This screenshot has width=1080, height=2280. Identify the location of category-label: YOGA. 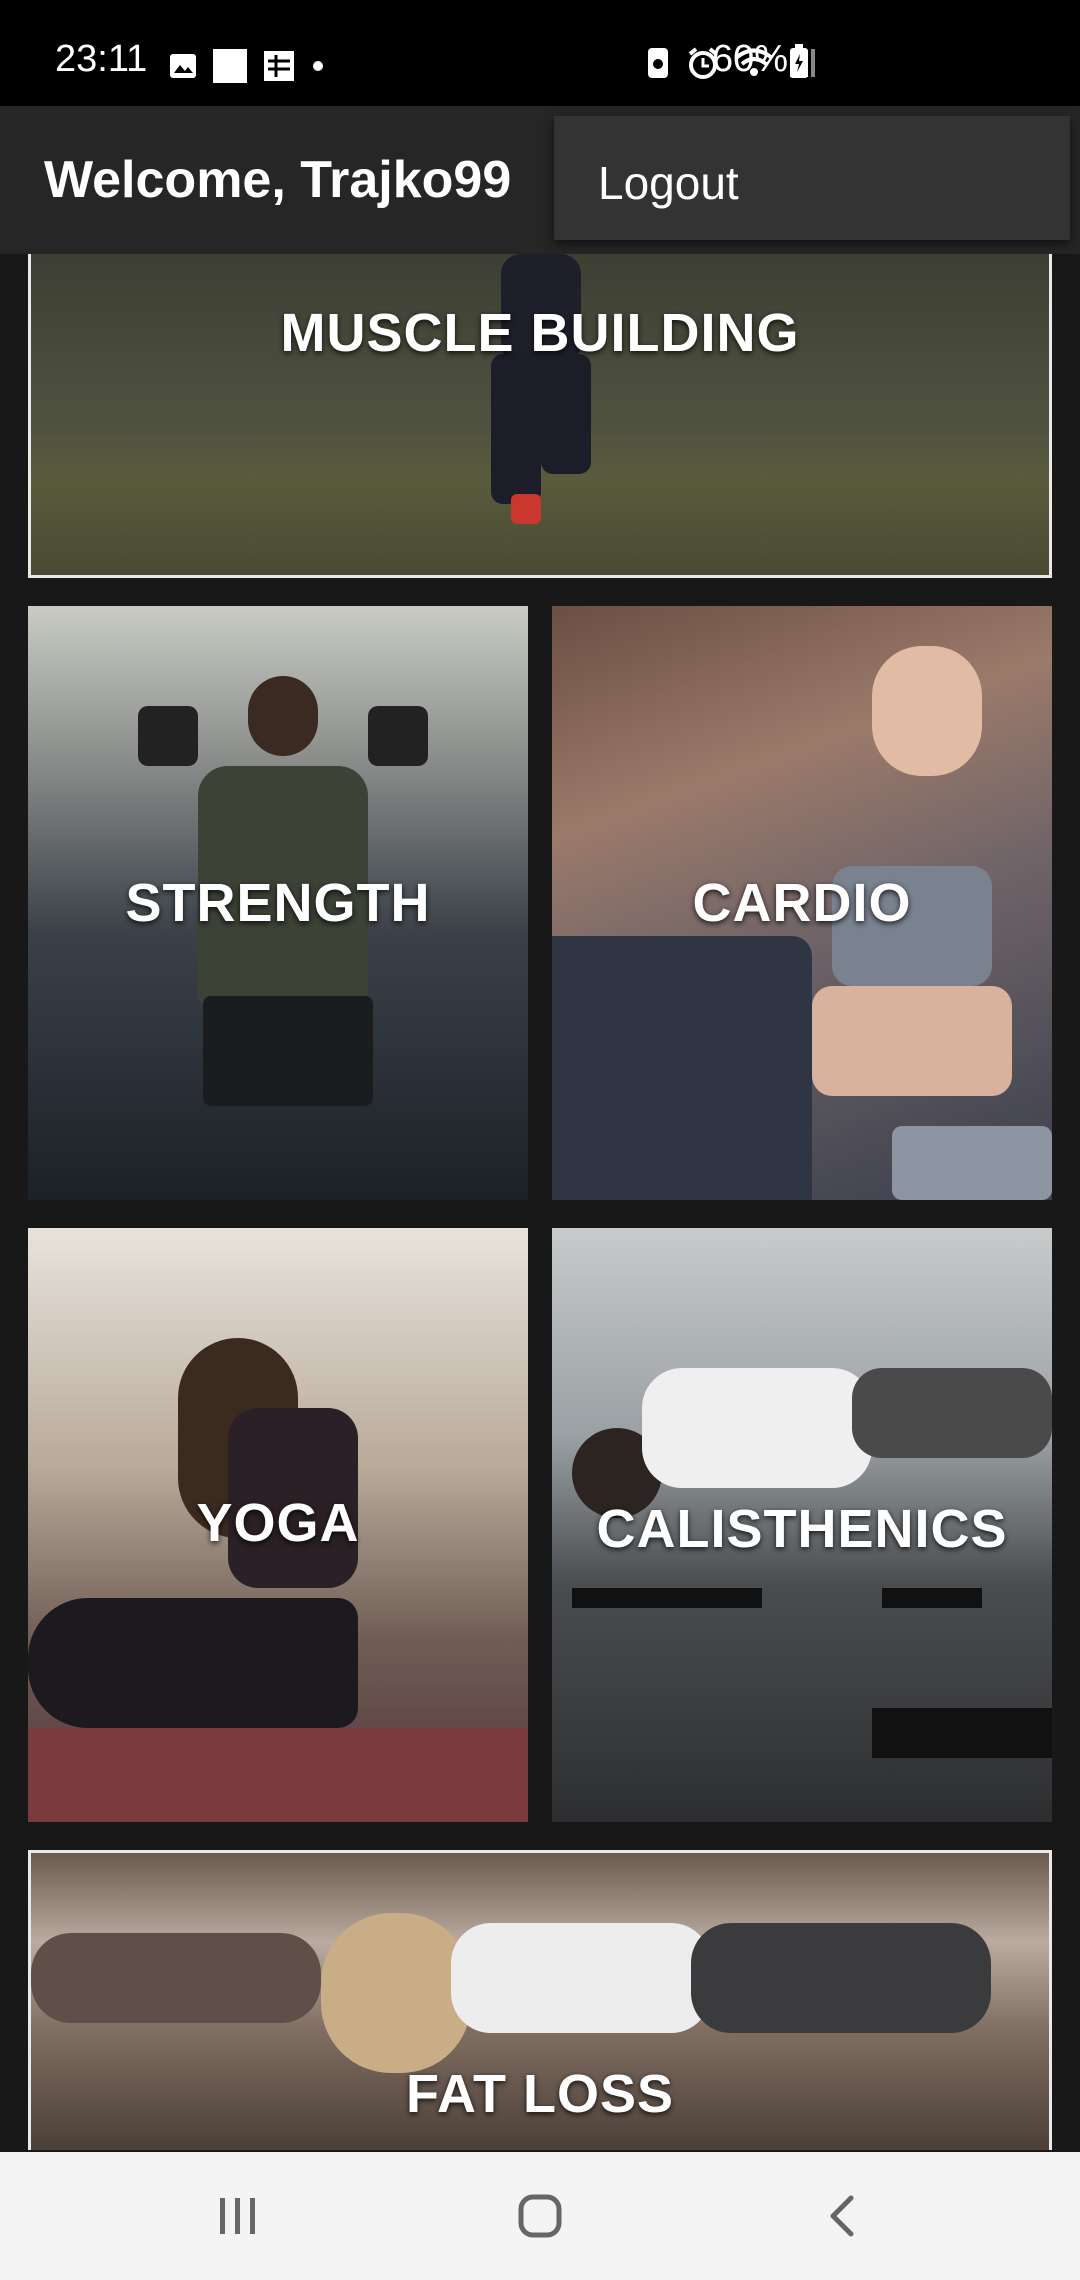
(278, 1523).